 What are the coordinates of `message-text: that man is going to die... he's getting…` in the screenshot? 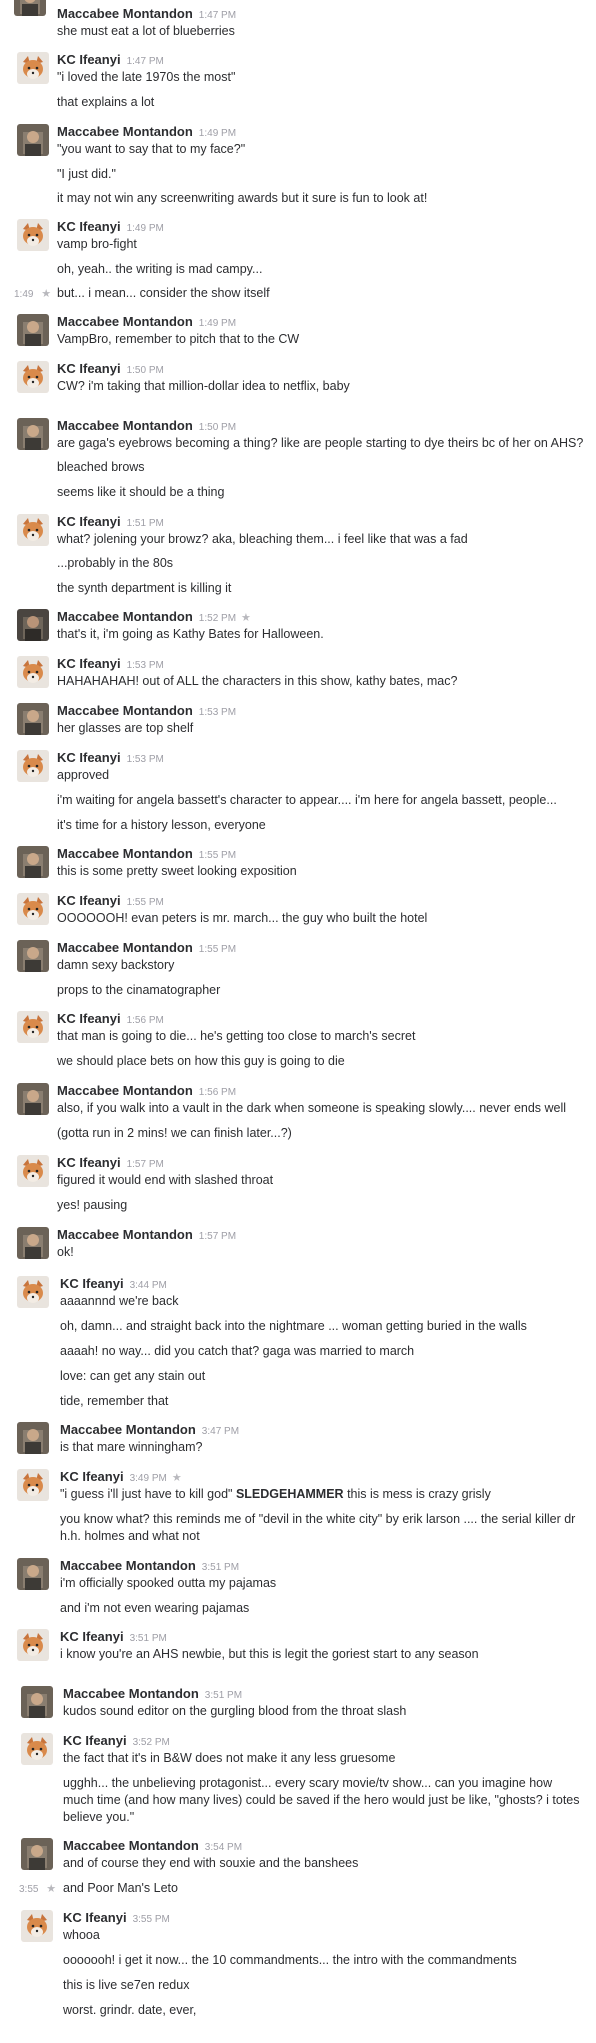 It's located at (236, 1036).